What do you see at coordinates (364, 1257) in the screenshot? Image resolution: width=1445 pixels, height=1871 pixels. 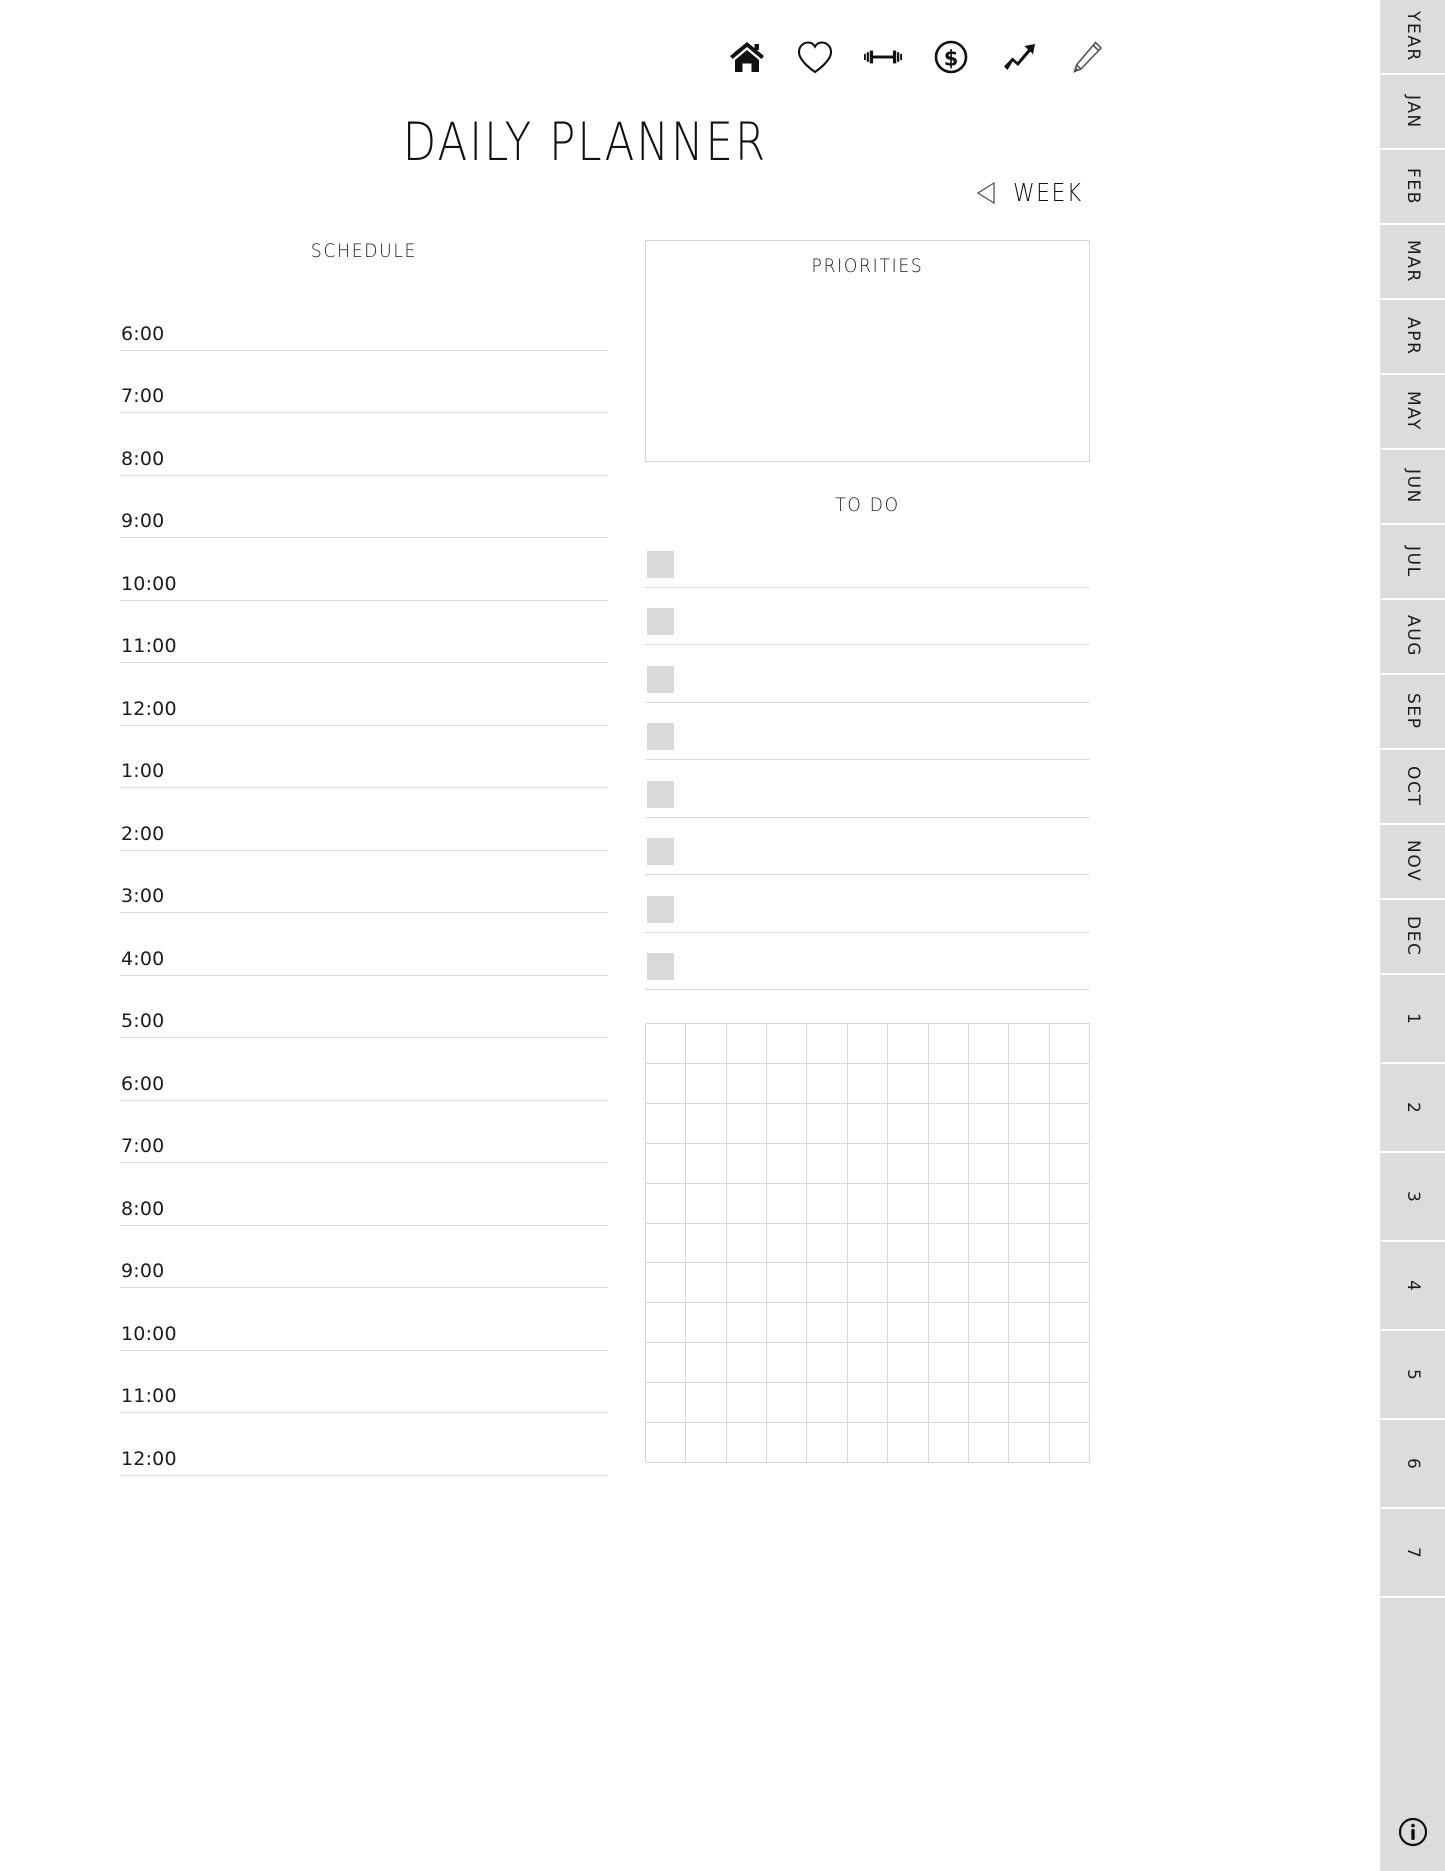 I see `schedule-row: 9:00` at bounding box center [364, 1257].